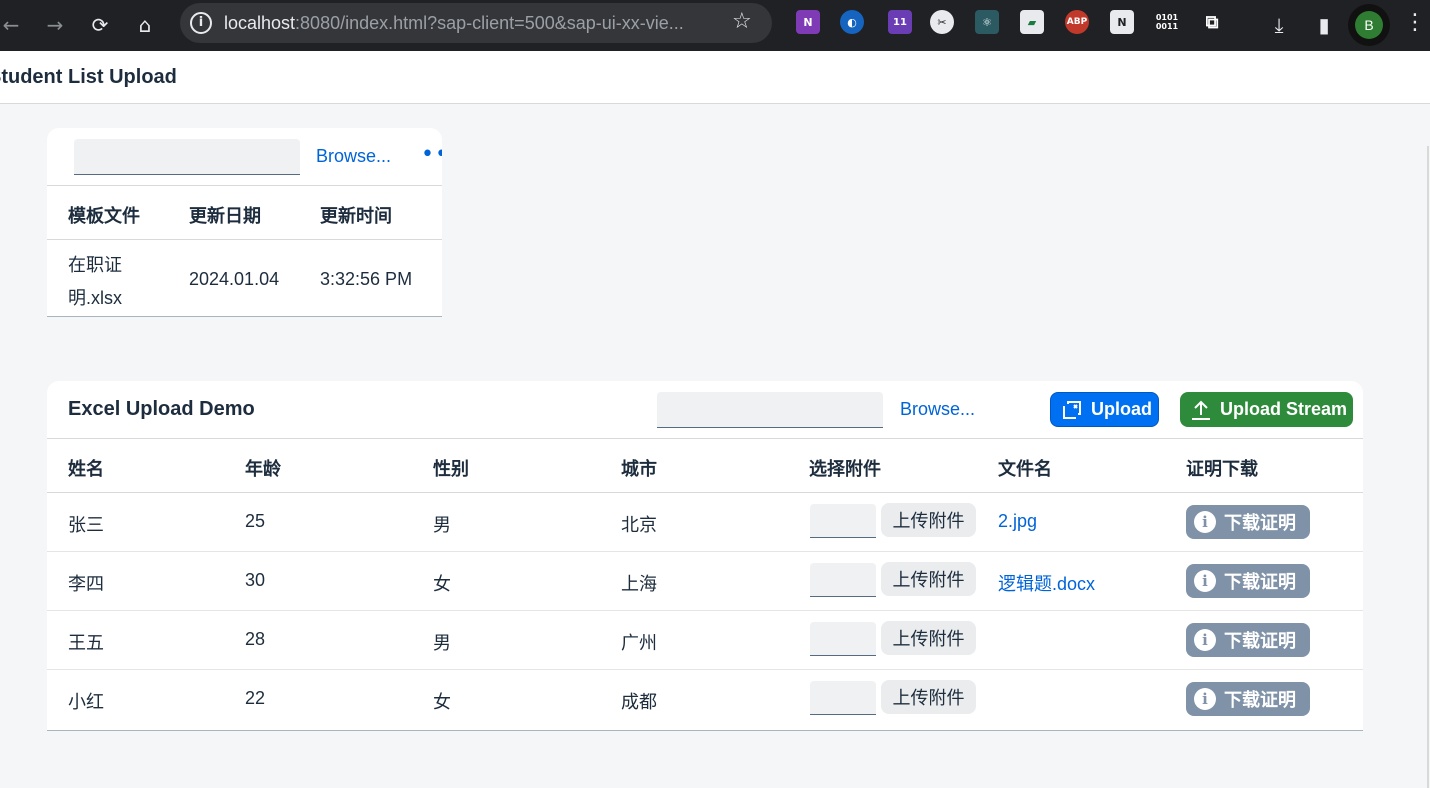  What do you see at coordinates (1324, 25) in the screenshot?
I see `sidepanel-icon: ▮` at bounding box center [1324, 25].